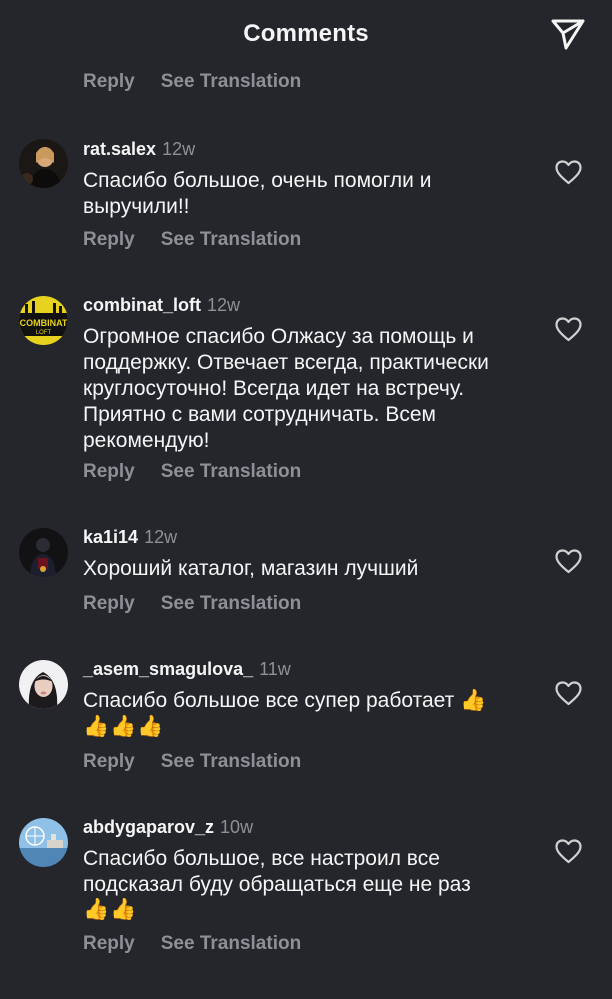 The width and height of the screenshot is (612, 999). Describe the element at coordinates (275, 669) in the screenshot. I see `comment-time: 11w` at that location.